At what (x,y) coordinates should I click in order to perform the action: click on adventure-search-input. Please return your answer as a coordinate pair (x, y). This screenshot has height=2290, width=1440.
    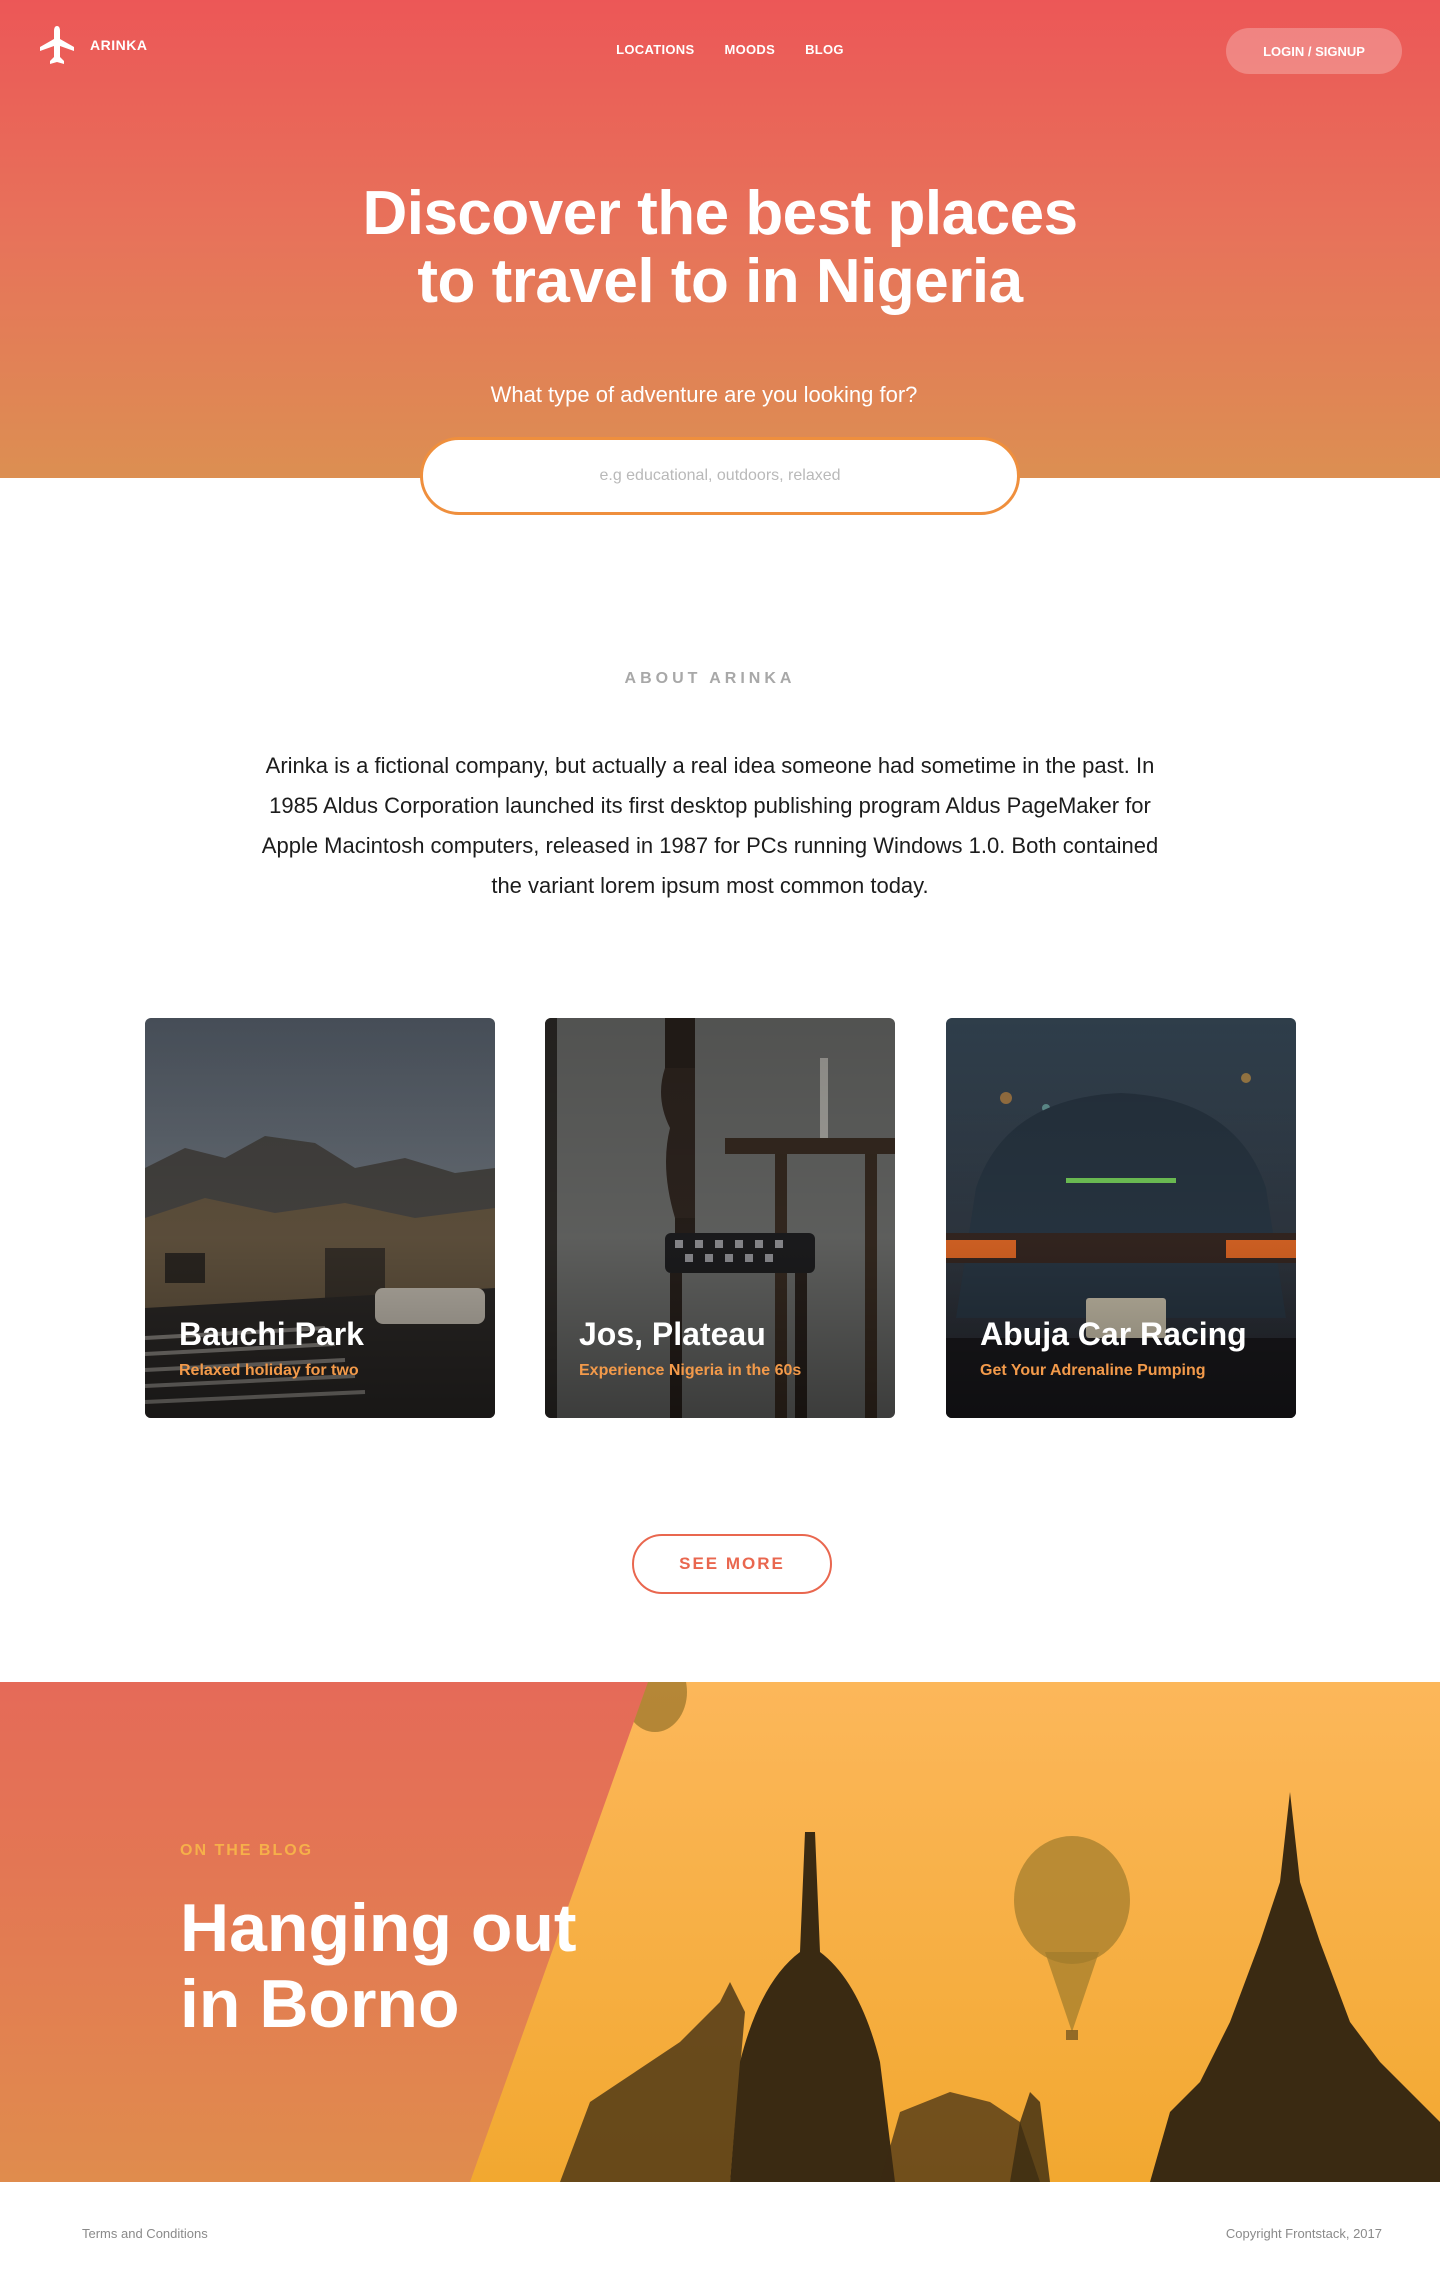
    Looking at the image, I should click on (720, 476).